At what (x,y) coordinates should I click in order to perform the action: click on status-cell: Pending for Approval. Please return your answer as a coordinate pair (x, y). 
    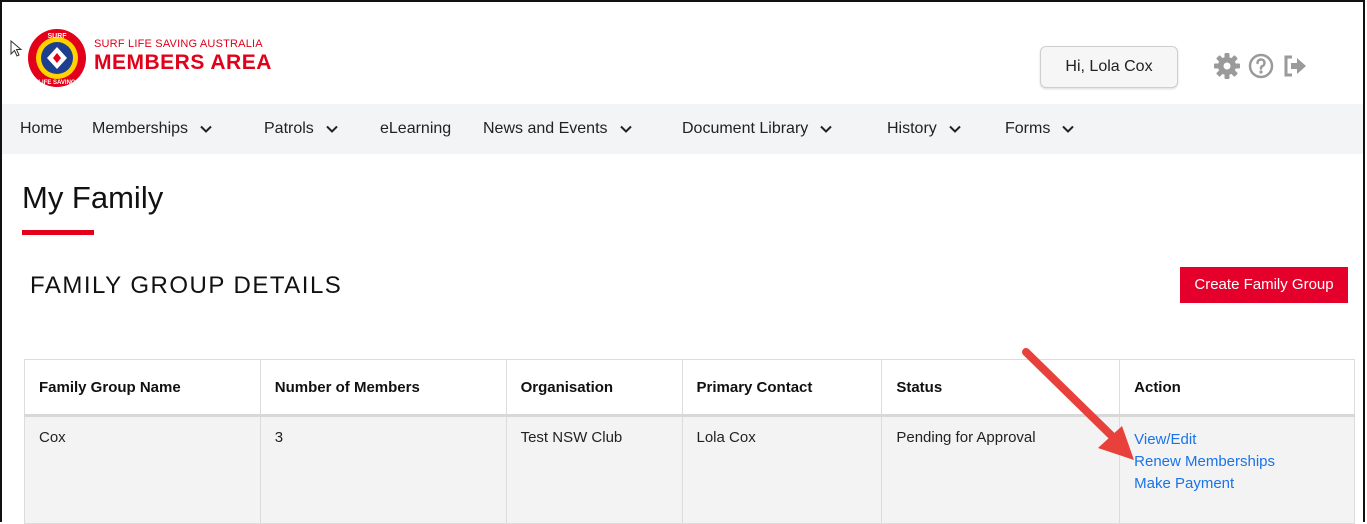
    Looking at the image, I should click on (1001, 469).